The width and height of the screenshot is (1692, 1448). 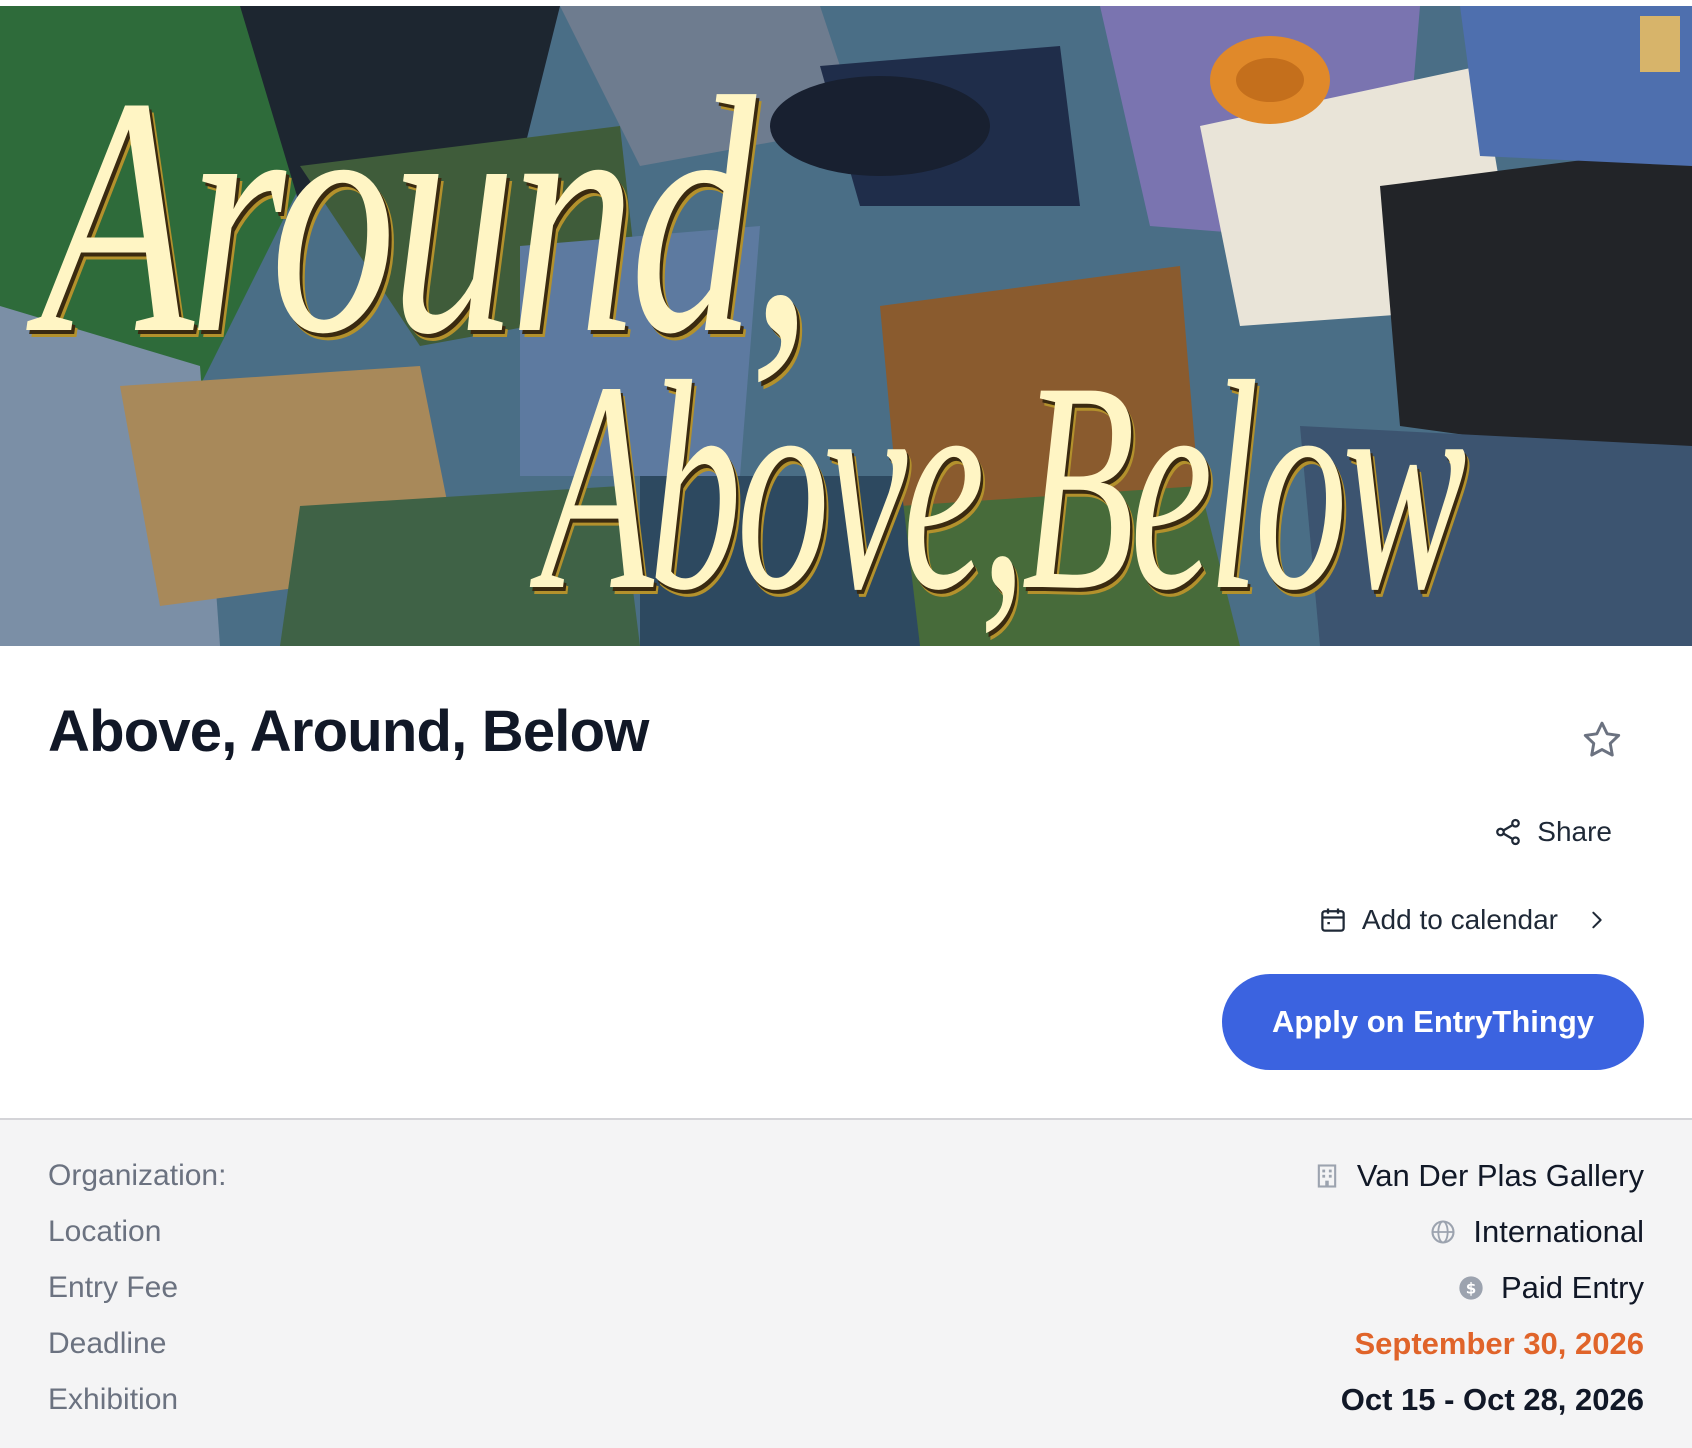 I want to click on apply-button: Apply on EntryThingy, so click(x=1433, y=1022).